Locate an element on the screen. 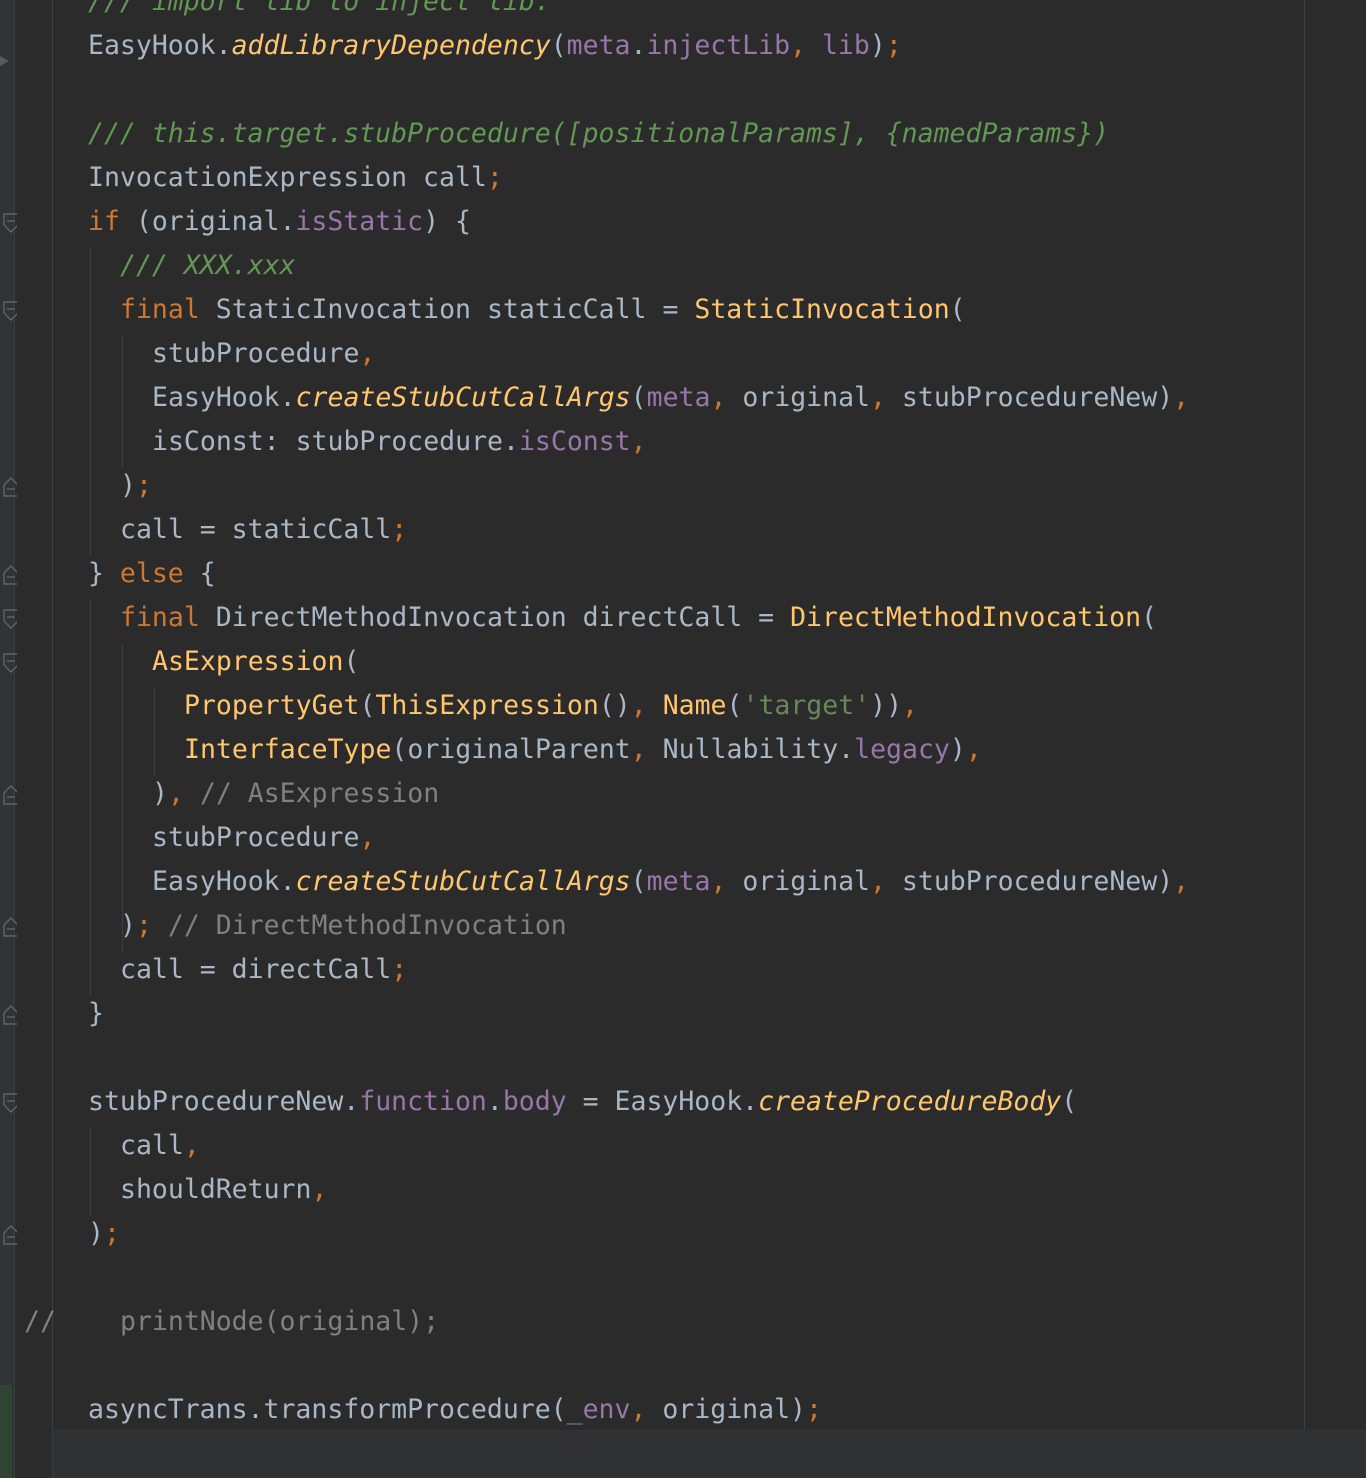  code-token: printNode(original); is located at coordinates (280, 1321).